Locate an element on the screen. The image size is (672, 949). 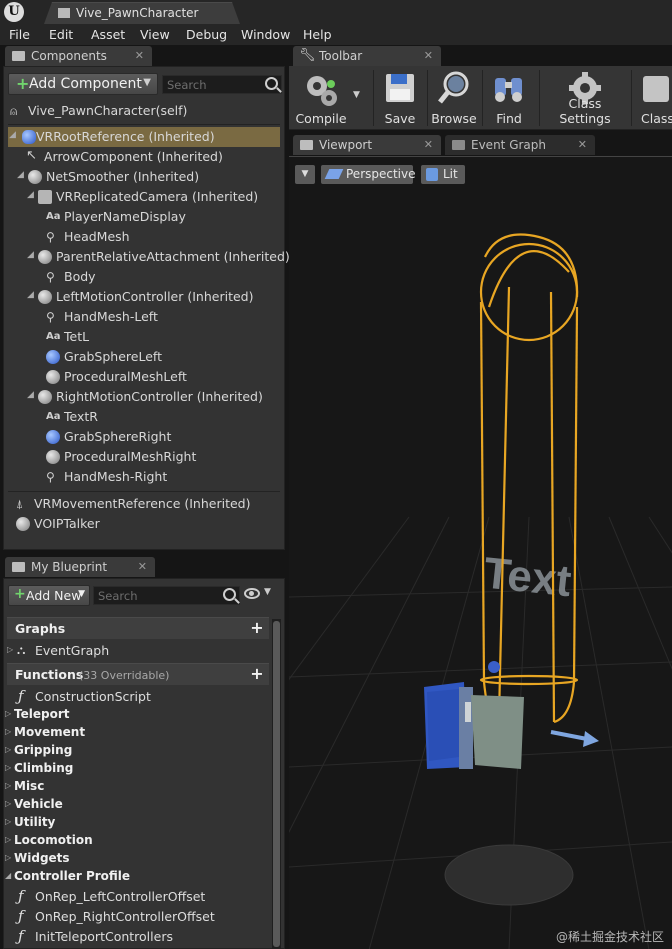
tab-viewport: Viewport ✕ is located at coordinates (367, 145).